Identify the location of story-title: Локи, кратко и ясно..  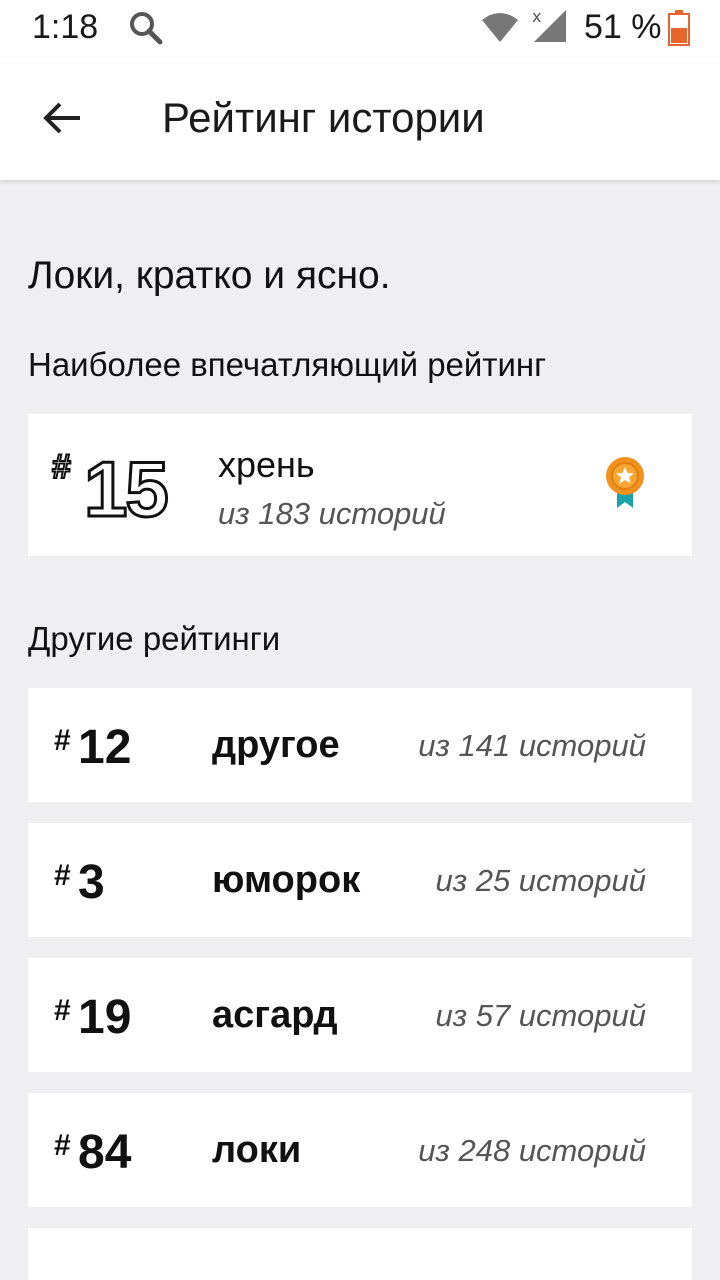
(209, 275).